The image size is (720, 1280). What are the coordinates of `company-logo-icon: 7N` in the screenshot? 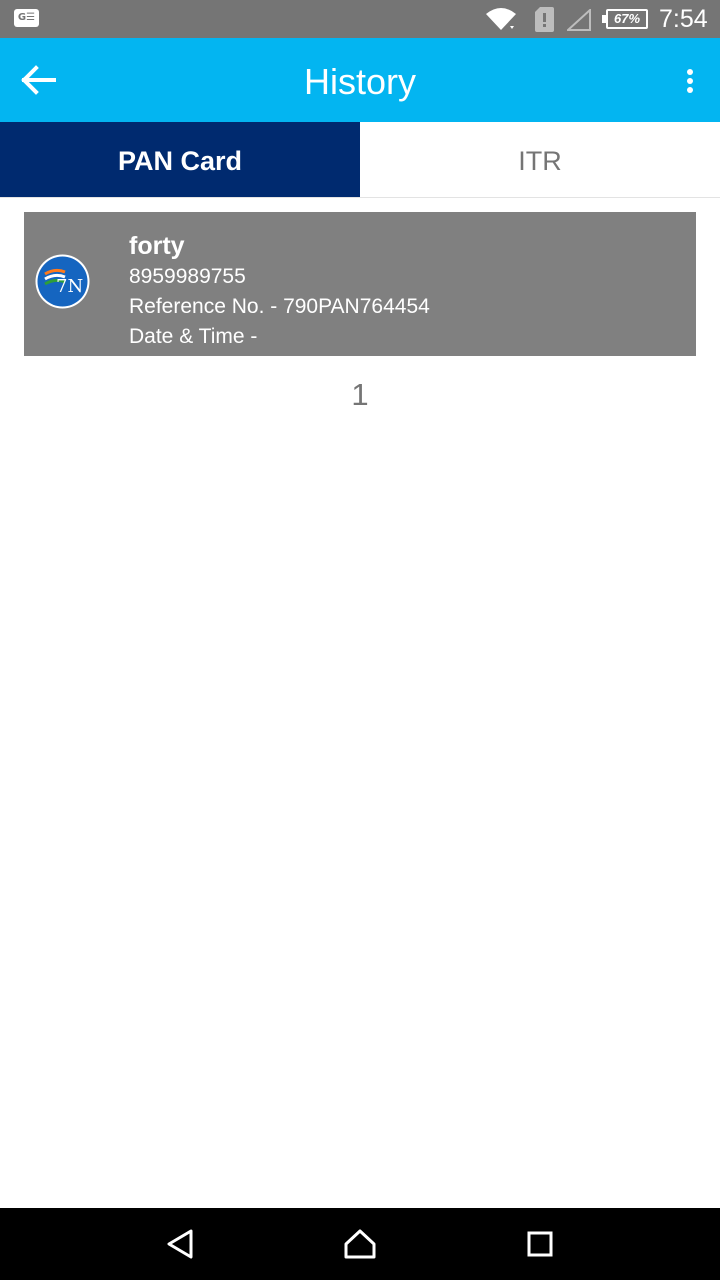 It's located at (62, 281).